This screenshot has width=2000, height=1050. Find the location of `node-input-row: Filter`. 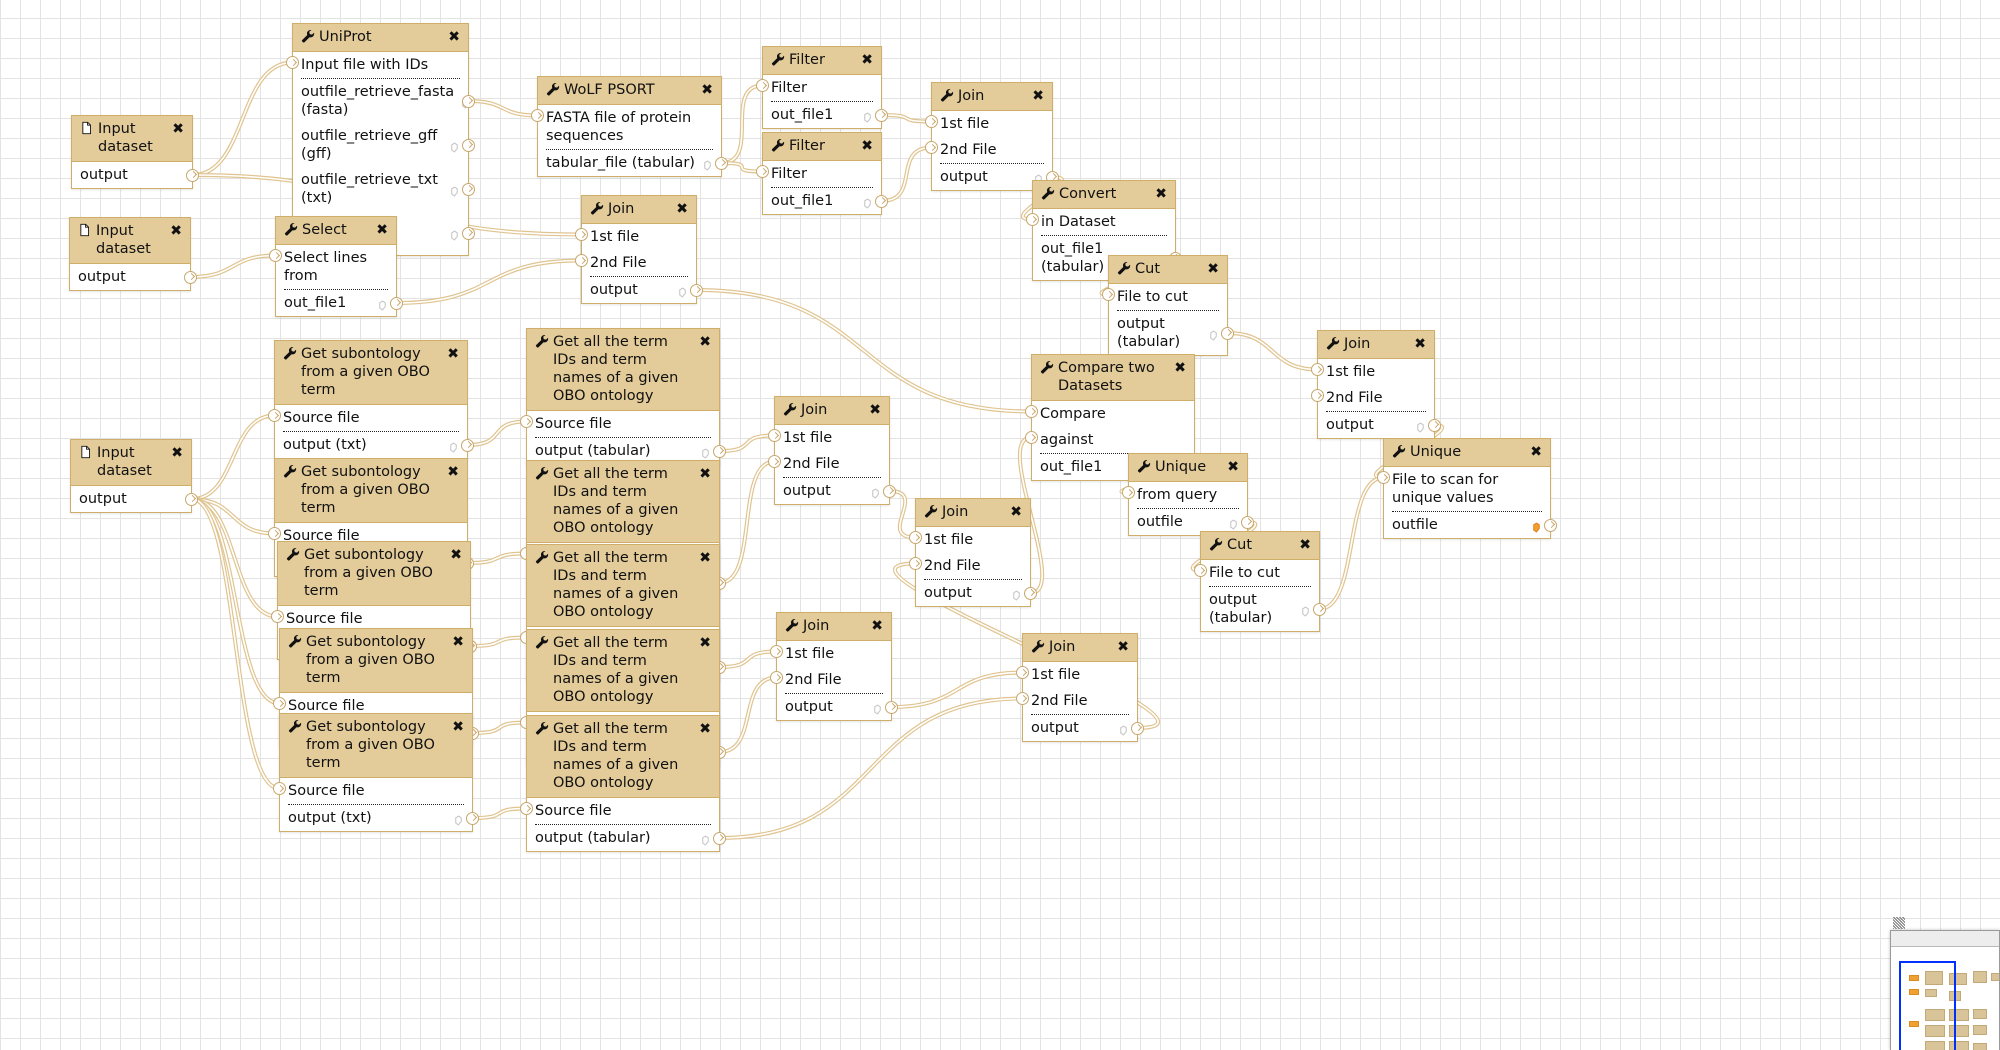

node-input-row: Filter is located at coordinates (818, 88).